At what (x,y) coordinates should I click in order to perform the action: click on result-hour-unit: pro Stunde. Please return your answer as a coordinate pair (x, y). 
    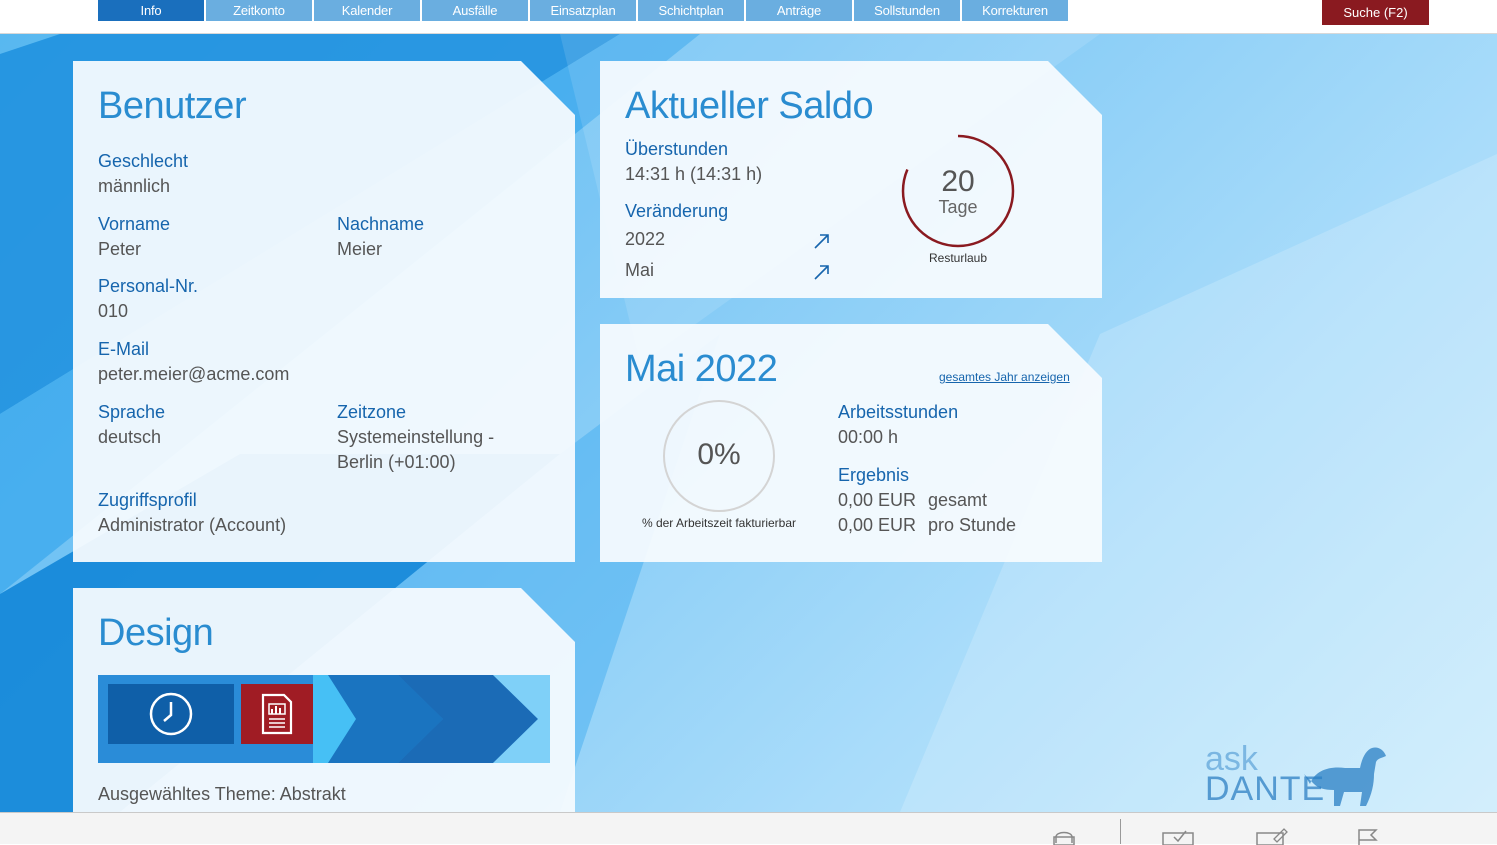
    Looking at the image, I should click on (972, 525).